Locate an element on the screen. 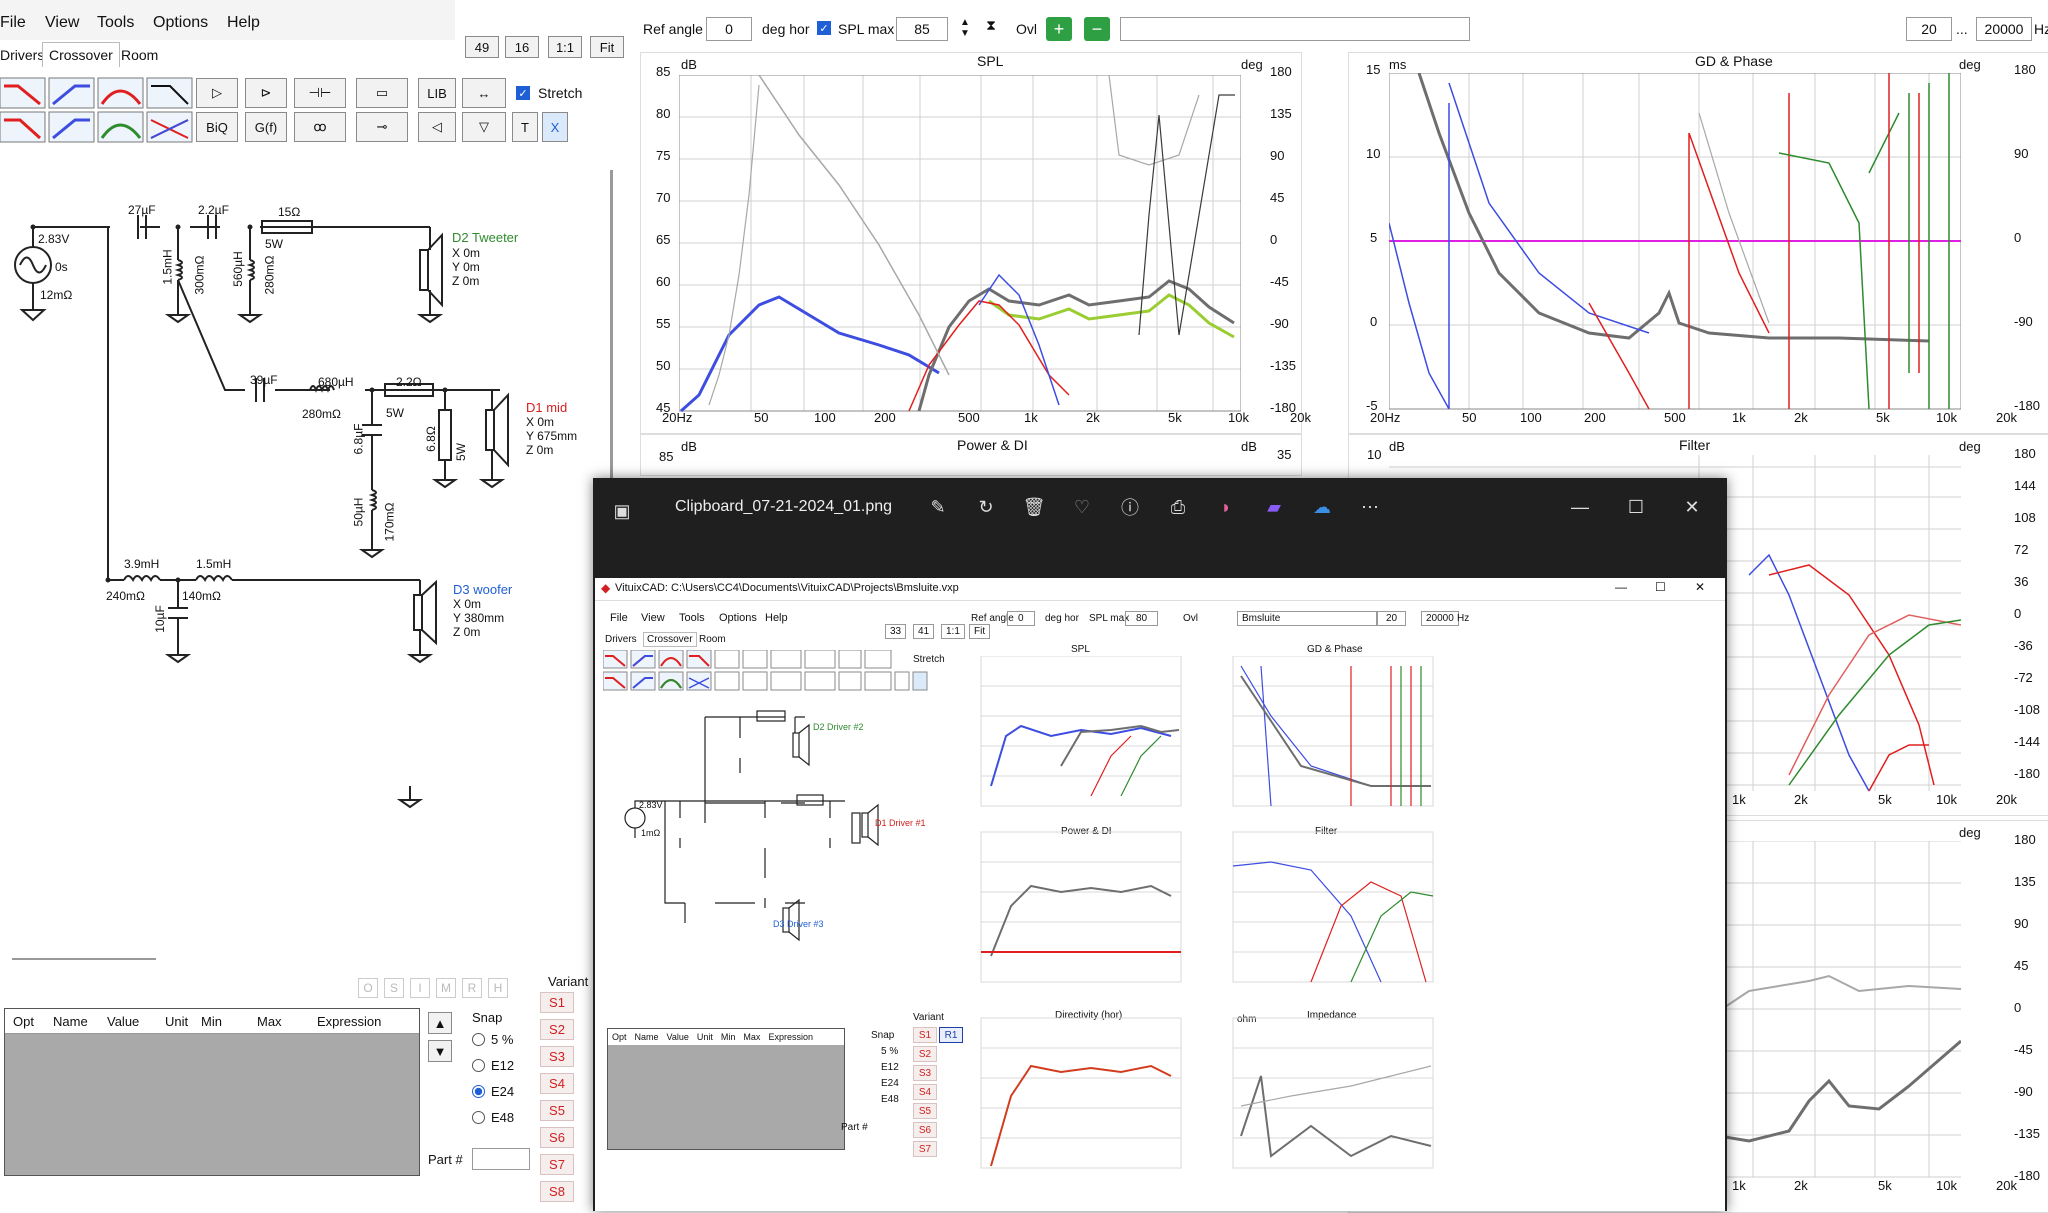  maximize-icon: ☐ is located at coordinates (1636, 507).